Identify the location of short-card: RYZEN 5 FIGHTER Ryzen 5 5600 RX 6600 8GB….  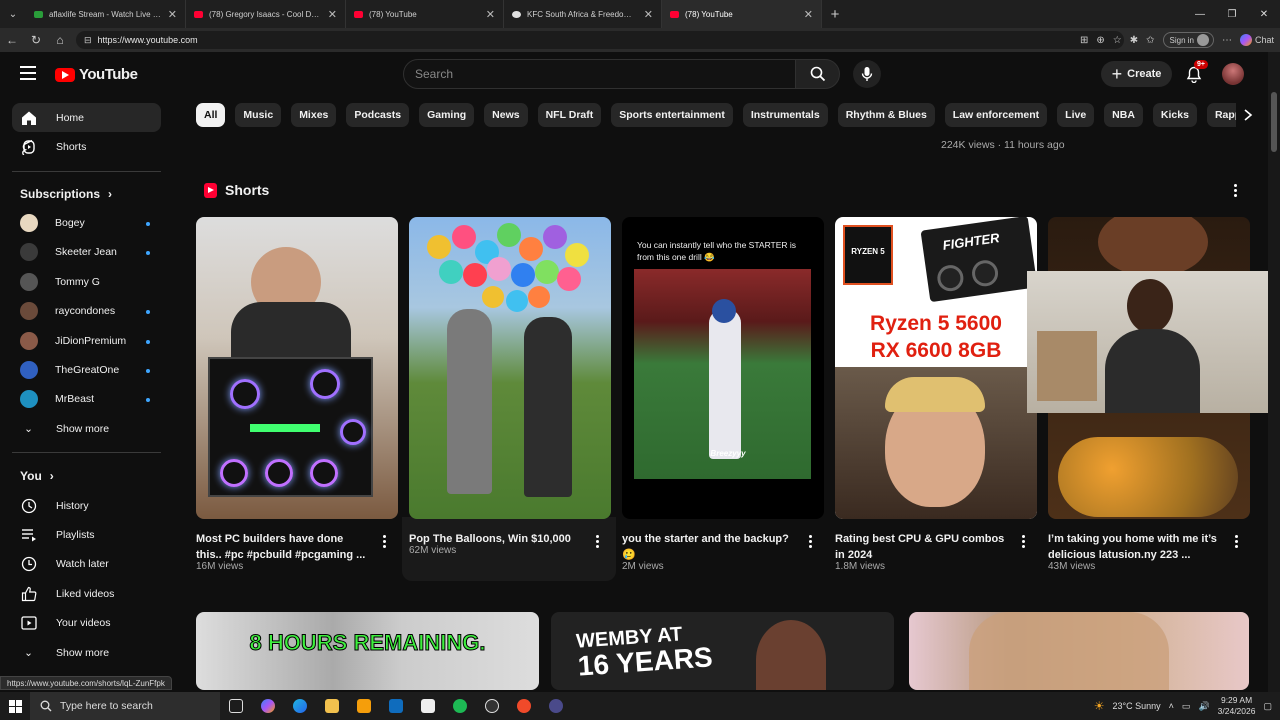
(936, 394).